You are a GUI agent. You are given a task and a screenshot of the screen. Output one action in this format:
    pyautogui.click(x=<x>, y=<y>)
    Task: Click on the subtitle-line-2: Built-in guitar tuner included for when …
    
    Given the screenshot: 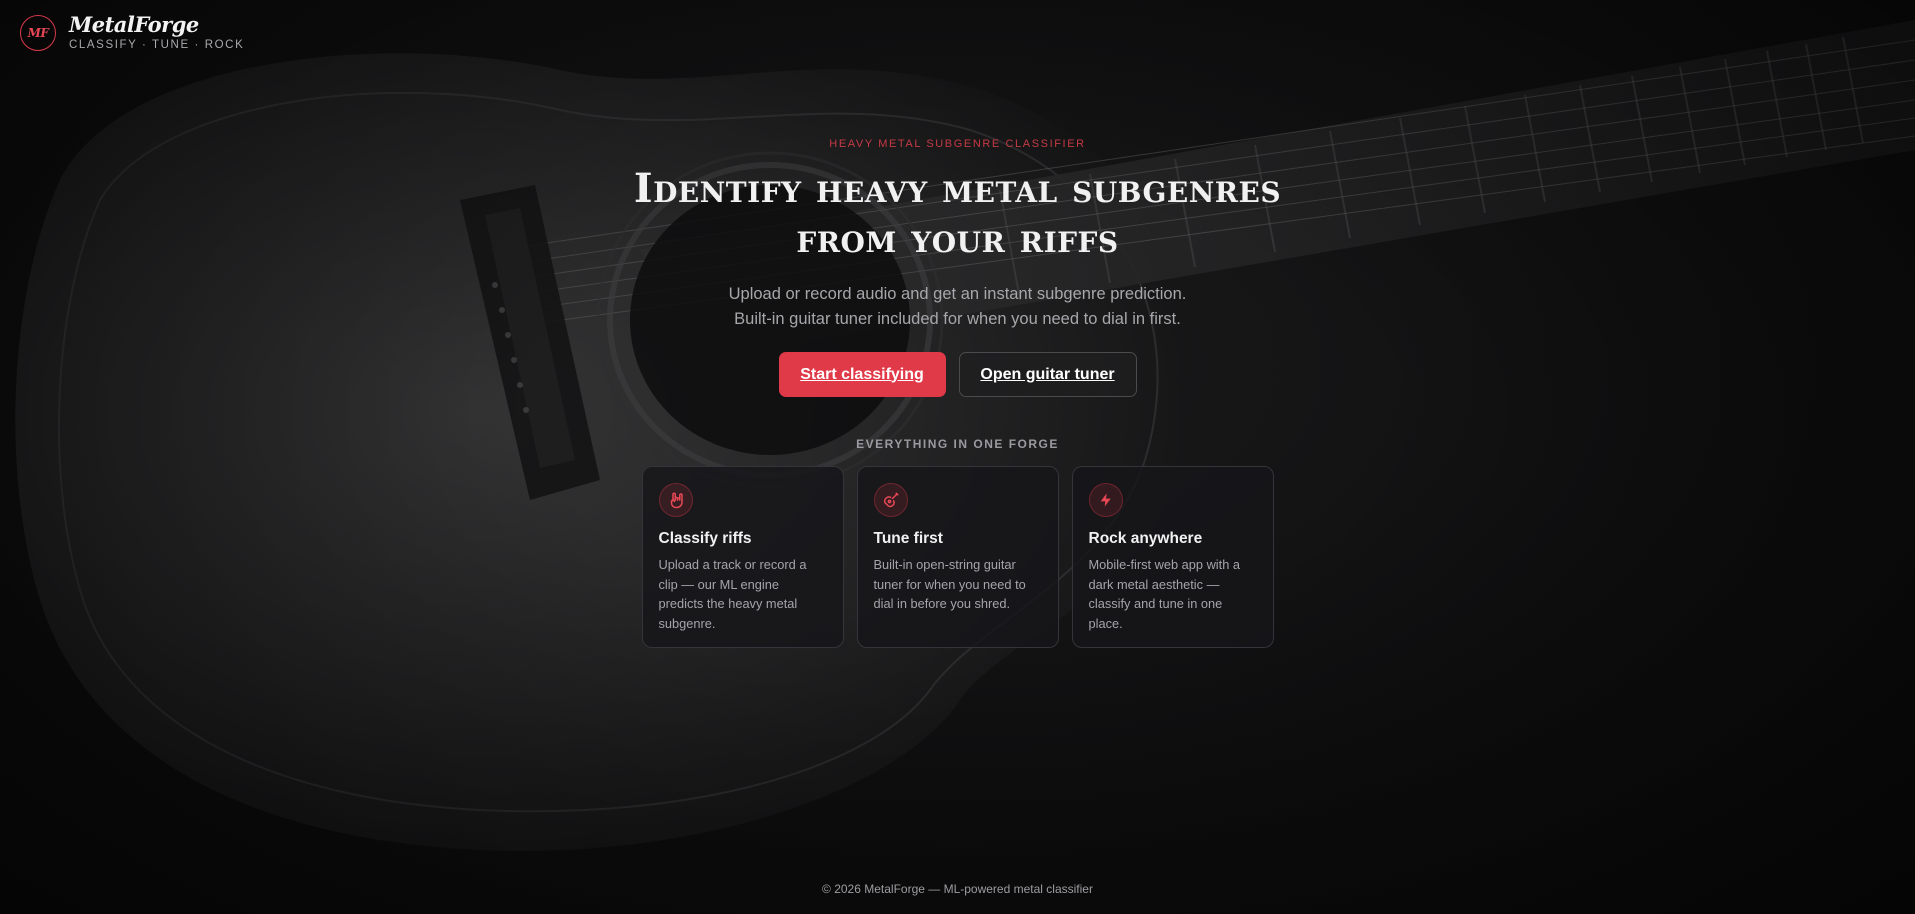 What is the action you would take?
    pyautogui.click(x=957, y=319)
    